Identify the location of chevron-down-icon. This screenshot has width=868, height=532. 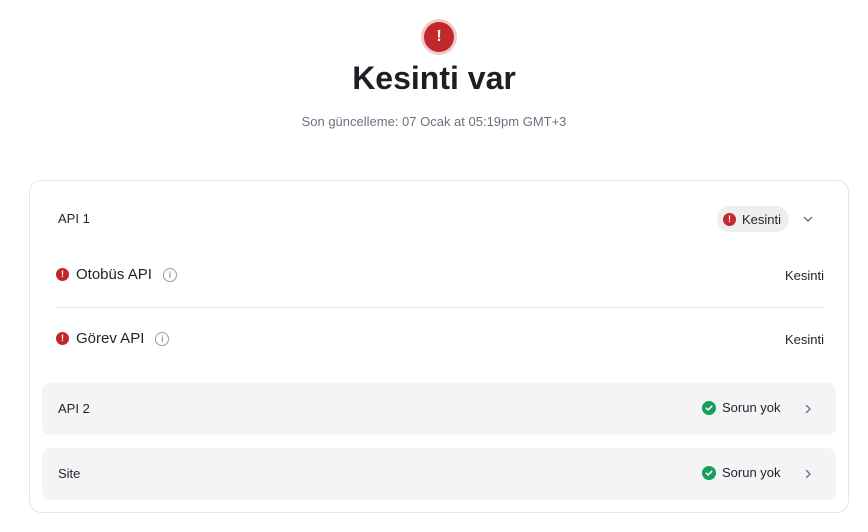
(808, 219).